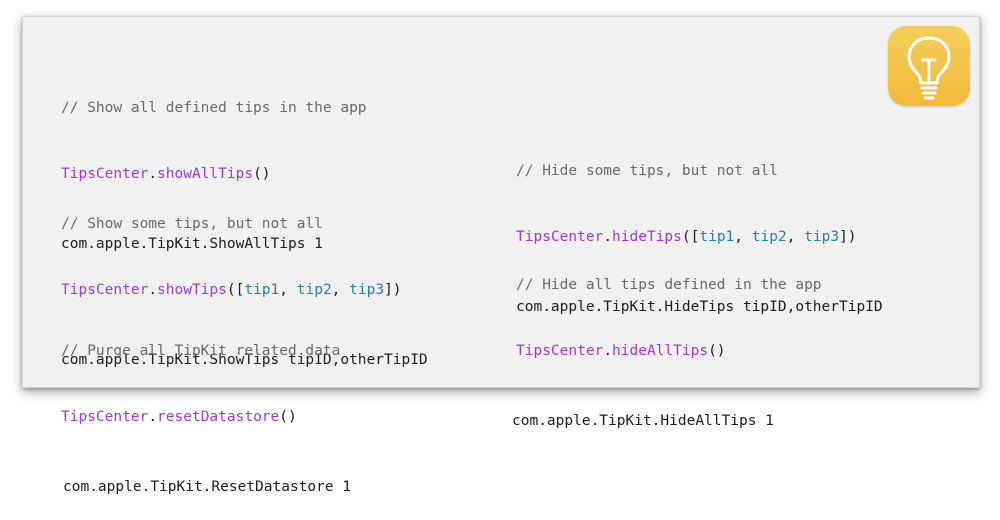  I want to click on code-line: TipsCenter.hideAllTips(), so click(669, 351).